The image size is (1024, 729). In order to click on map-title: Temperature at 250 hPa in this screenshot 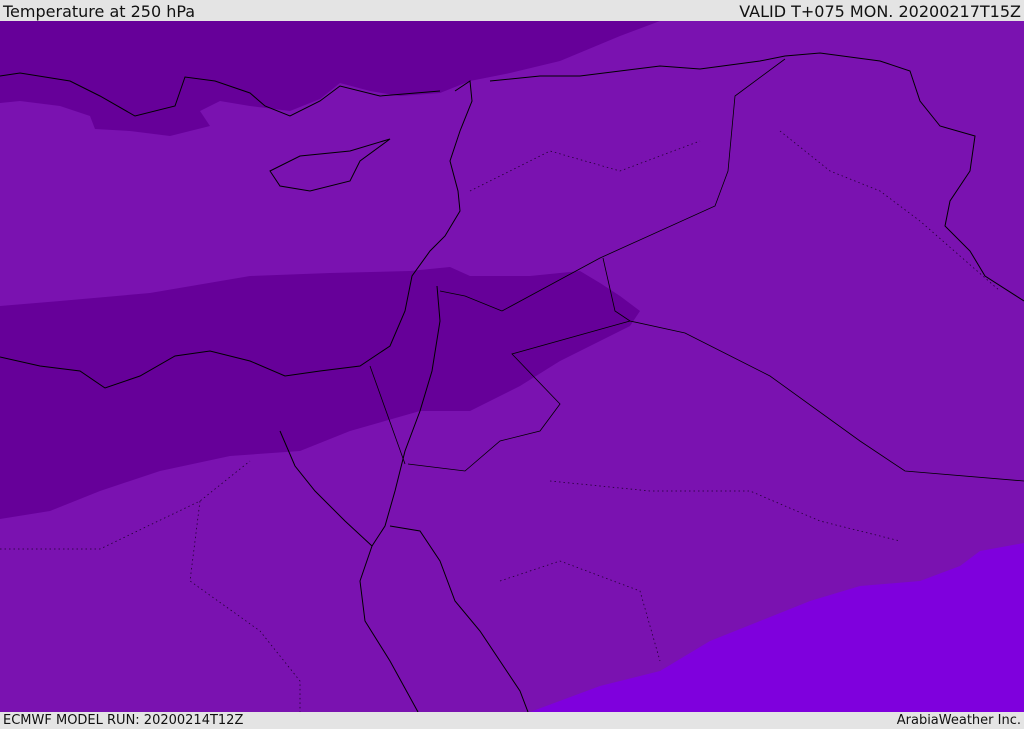, I will do `click(99, 11)`.